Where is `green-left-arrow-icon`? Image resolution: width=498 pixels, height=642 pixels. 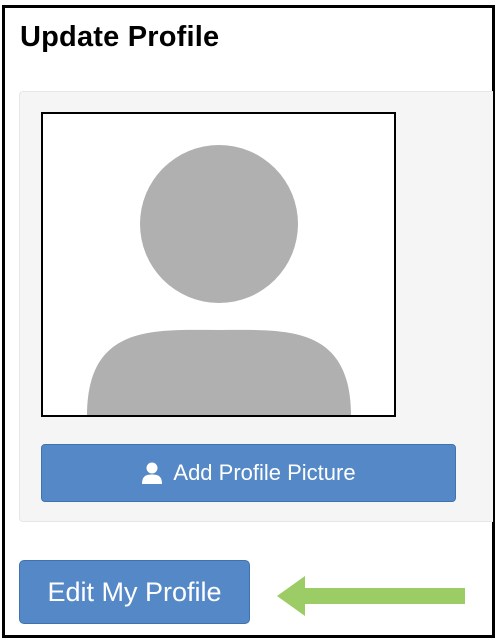 green-left-arrow-icon is located at coordinates (371, 596).